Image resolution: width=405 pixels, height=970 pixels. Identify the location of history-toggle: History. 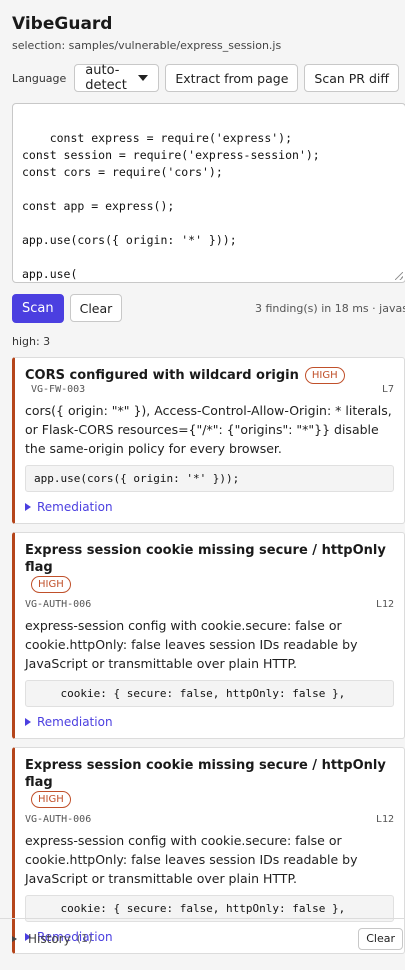
(49, 939).